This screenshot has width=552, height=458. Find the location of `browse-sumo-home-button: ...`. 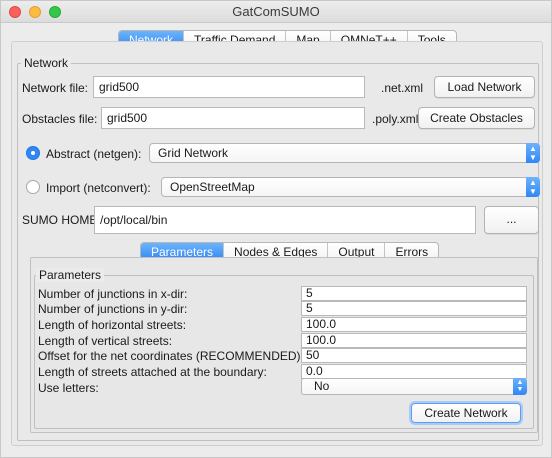

browse-sumo-home-button: ... is located at coordinates (511, 220).